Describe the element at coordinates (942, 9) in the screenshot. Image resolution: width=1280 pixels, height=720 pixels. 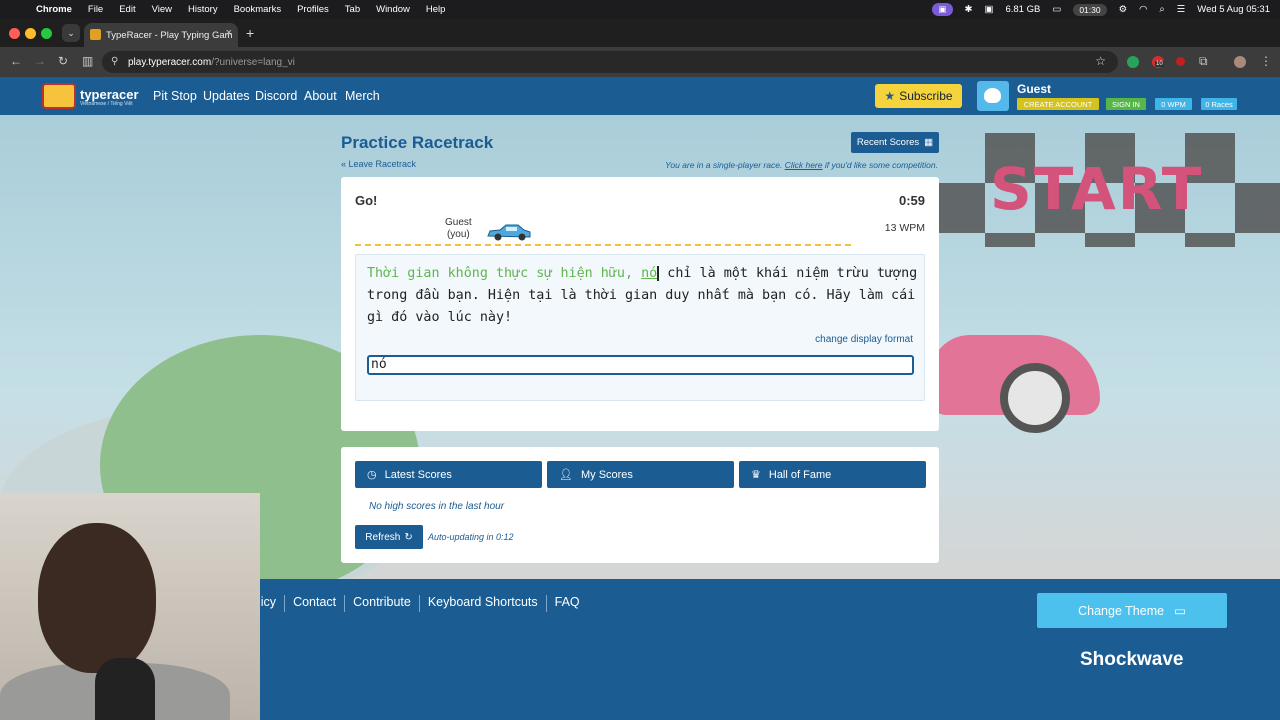
I see `screen-record-icon: ▣` at that location.